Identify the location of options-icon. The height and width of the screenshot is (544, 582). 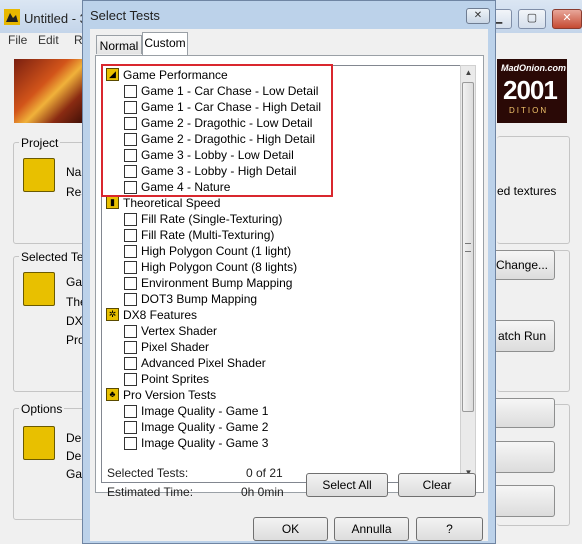
(39, 443).